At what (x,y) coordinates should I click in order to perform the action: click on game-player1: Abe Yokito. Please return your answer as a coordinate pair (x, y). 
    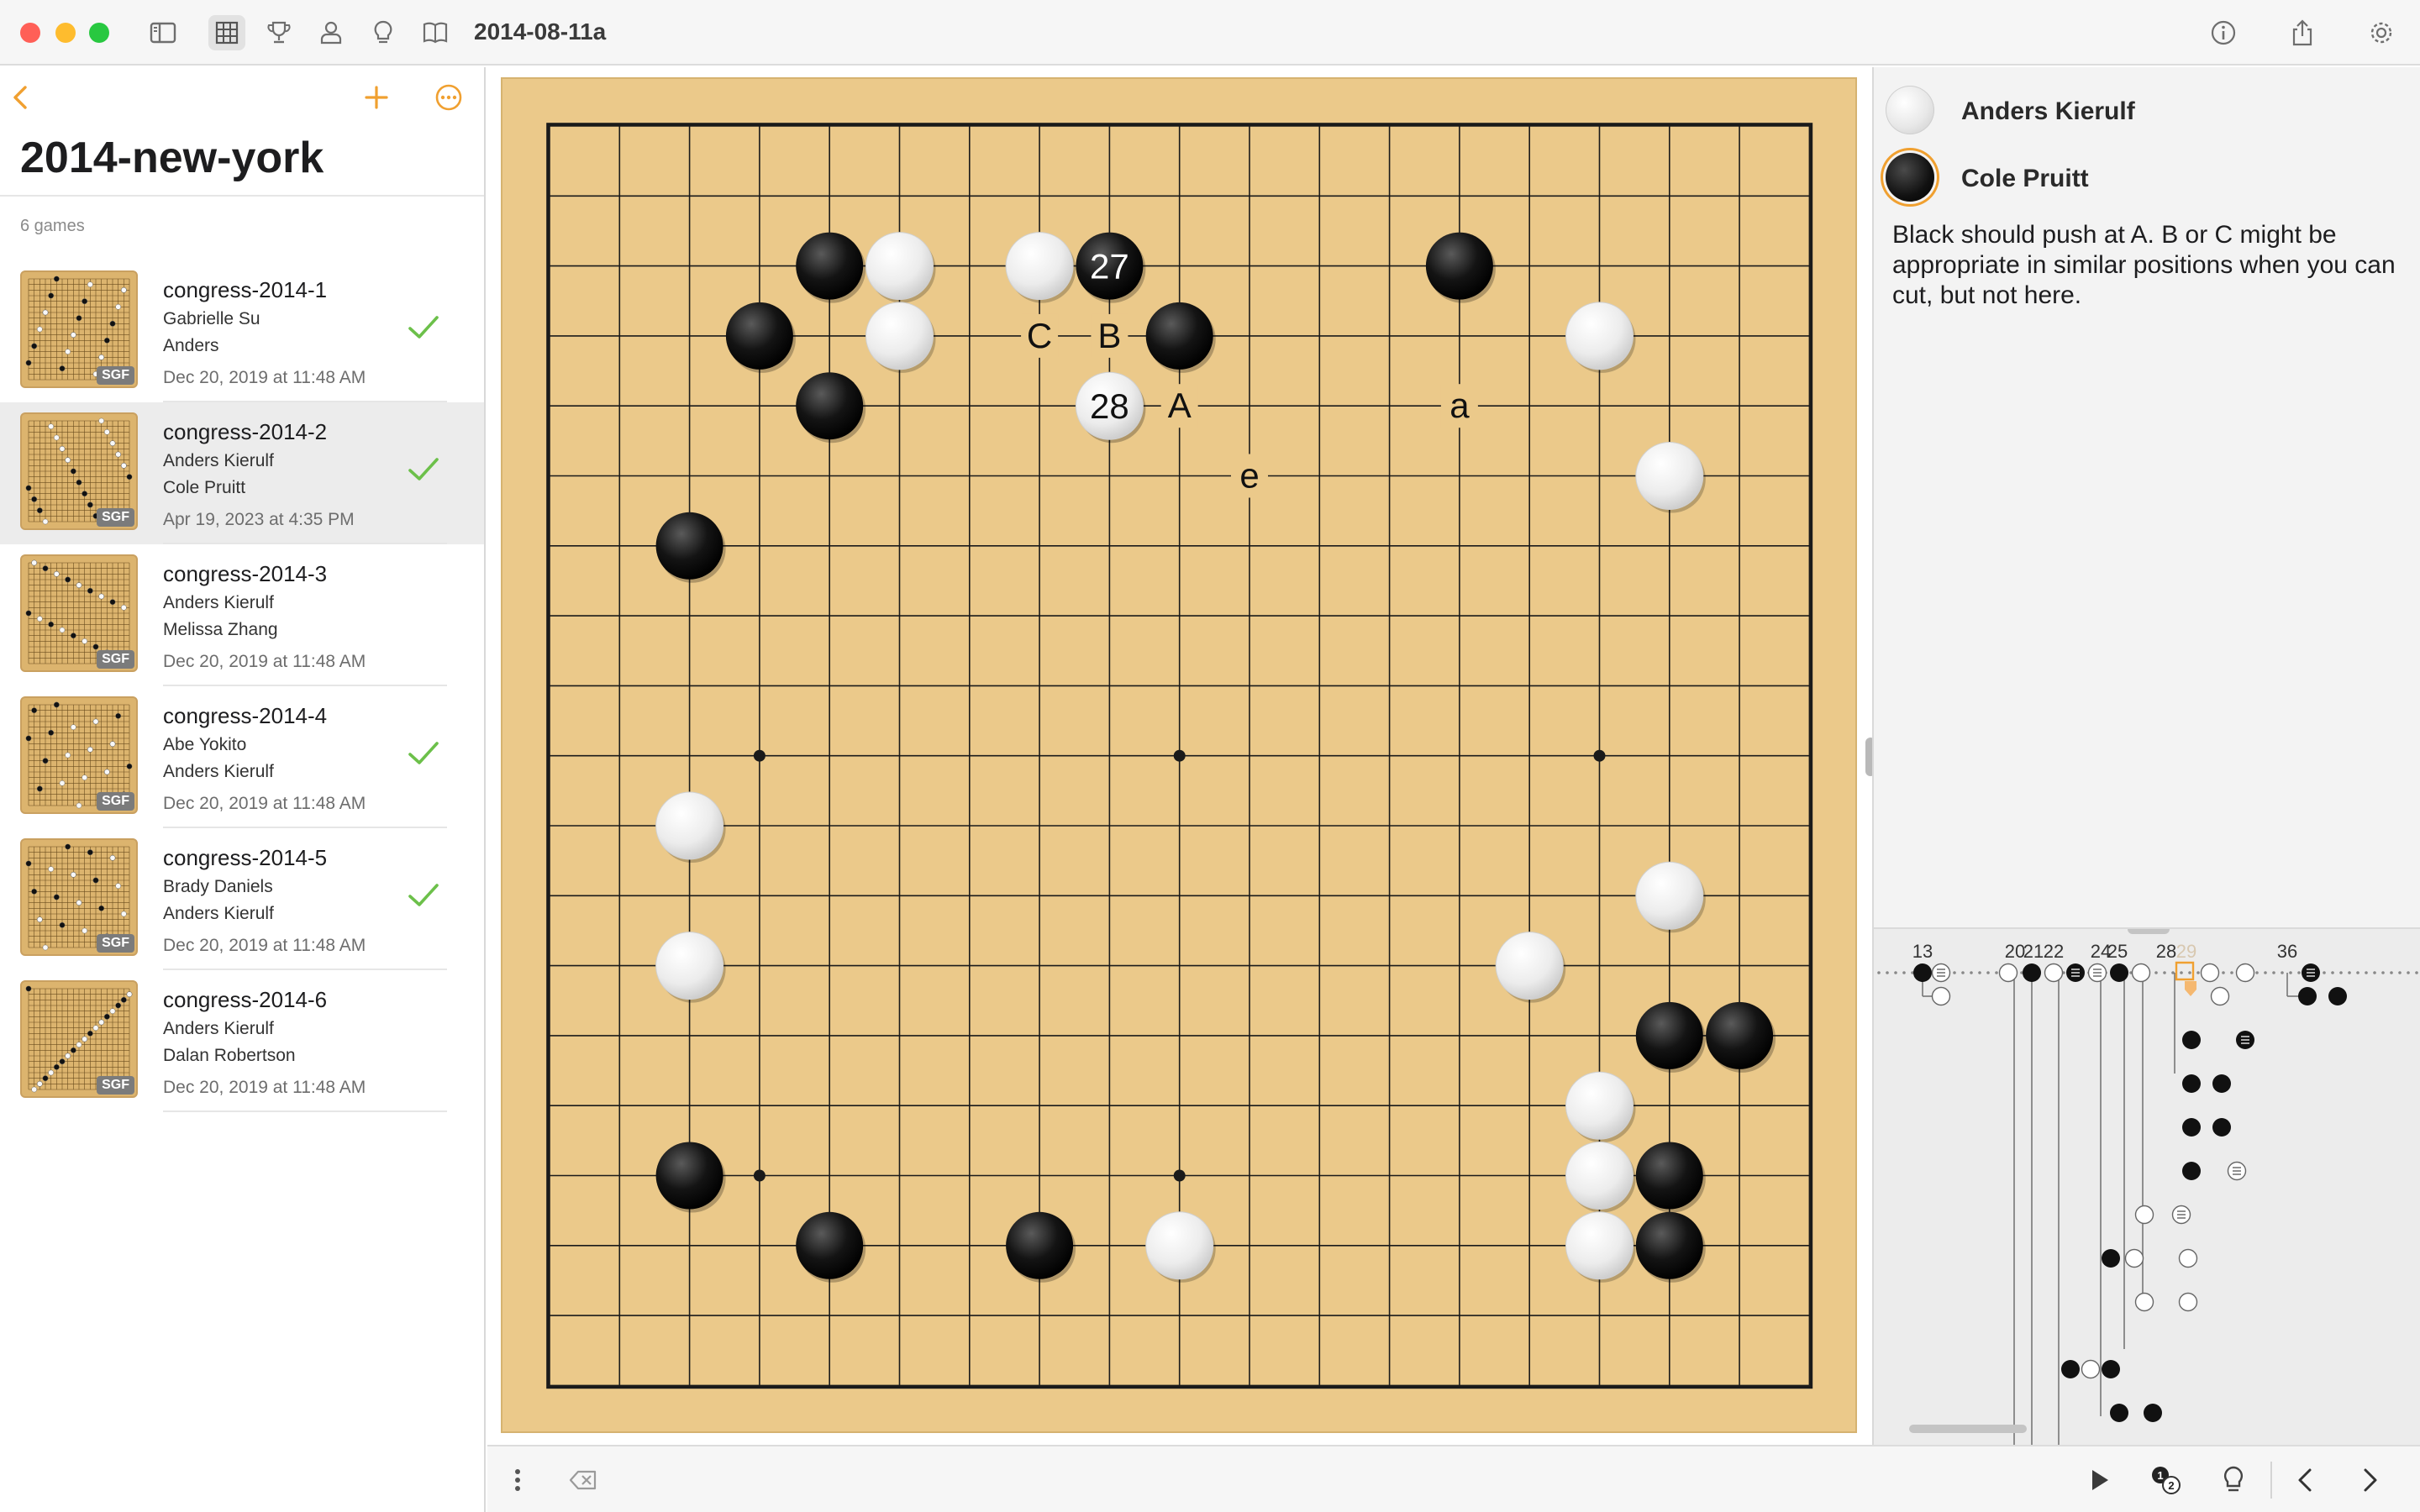
    Looking at the image, I should click on (205, 744).